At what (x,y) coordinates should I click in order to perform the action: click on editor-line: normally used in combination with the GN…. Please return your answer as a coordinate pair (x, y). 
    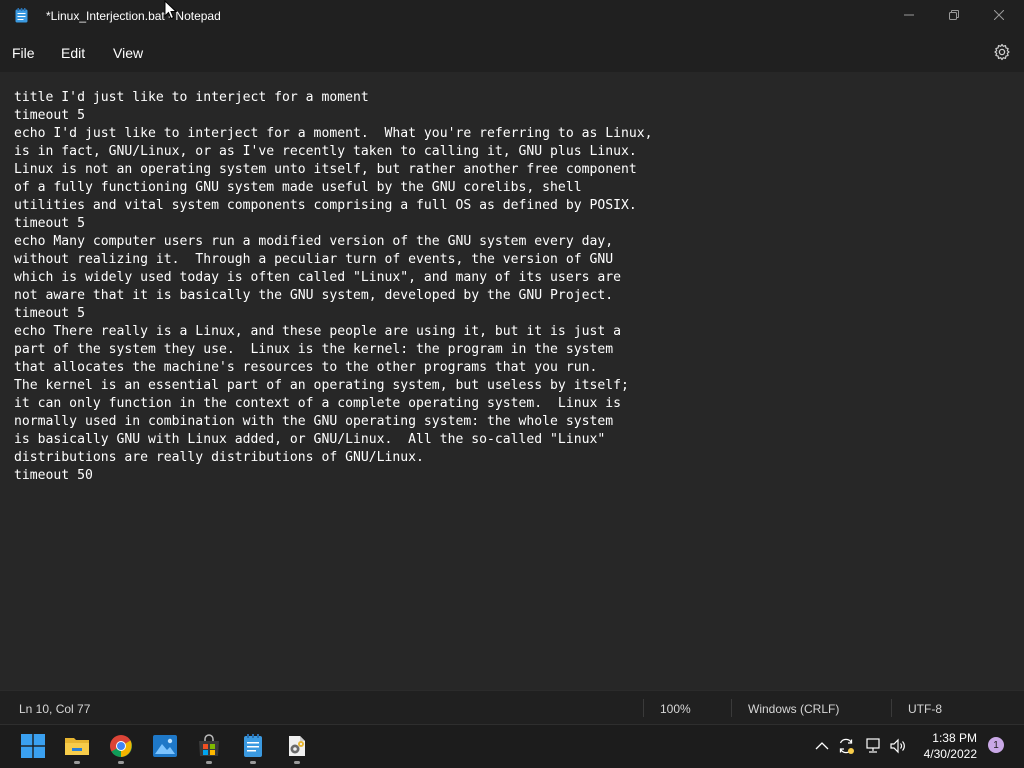
    Looking at the image, I should click on (314, 421).